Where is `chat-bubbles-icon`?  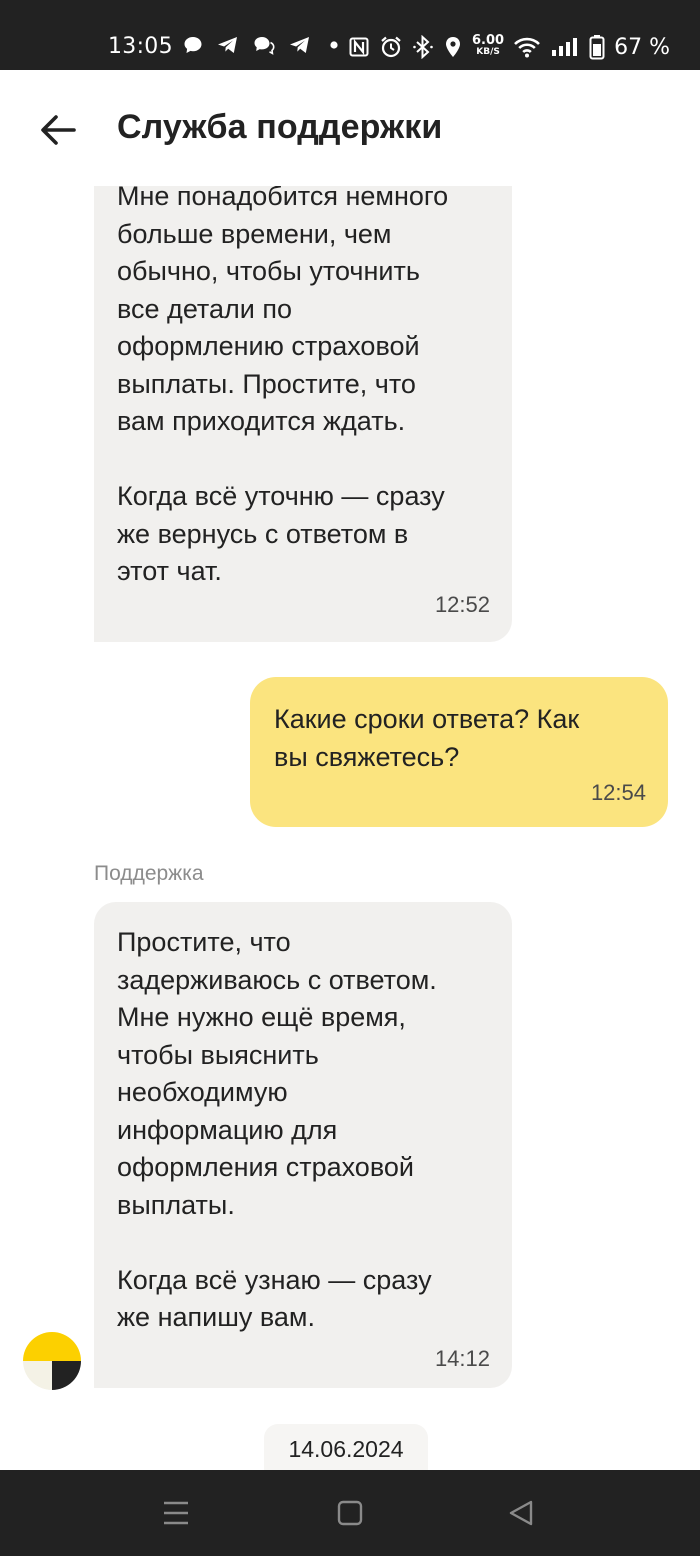 chat-bubbles-icon is located at coordinates (264, 46).